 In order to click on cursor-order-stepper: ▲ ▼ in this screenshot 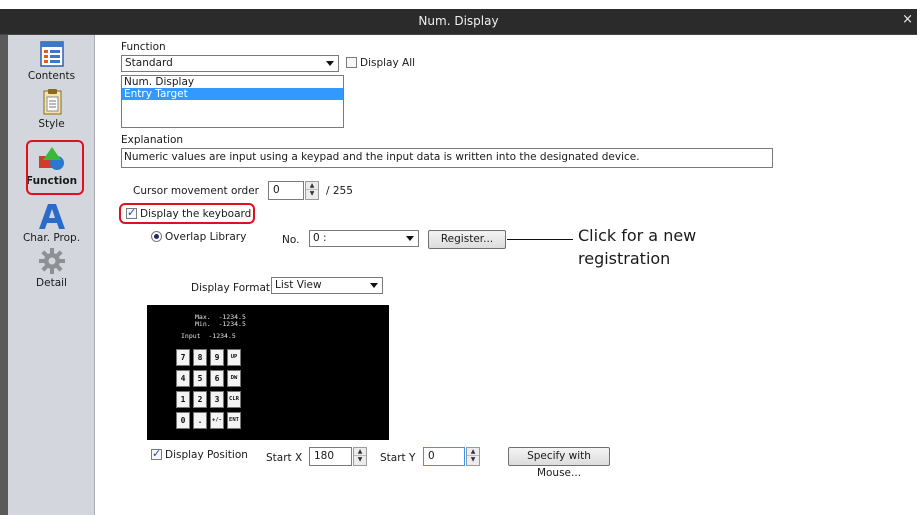, I will do `click(312, 190)`.